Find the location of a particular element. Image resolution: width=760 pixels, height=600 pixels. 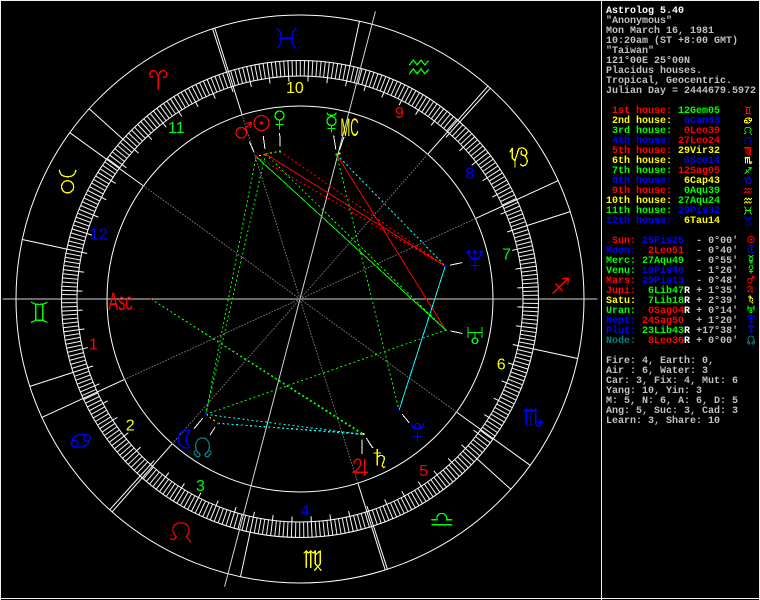

svg-text: MC is located at coordinates (350, 128).